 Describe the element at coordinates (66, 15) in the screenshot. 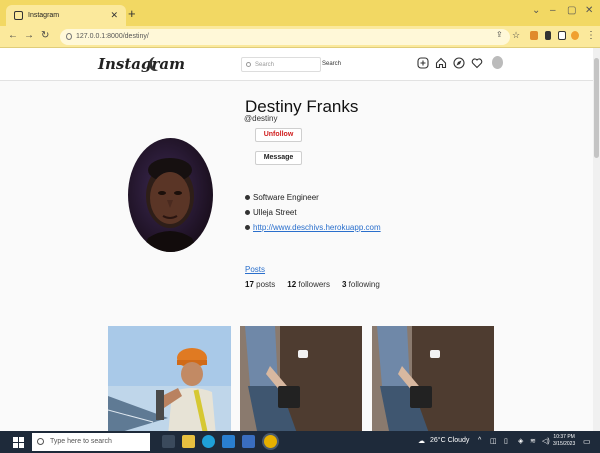

I see `browser-tab: Instagram ✕` at that location.